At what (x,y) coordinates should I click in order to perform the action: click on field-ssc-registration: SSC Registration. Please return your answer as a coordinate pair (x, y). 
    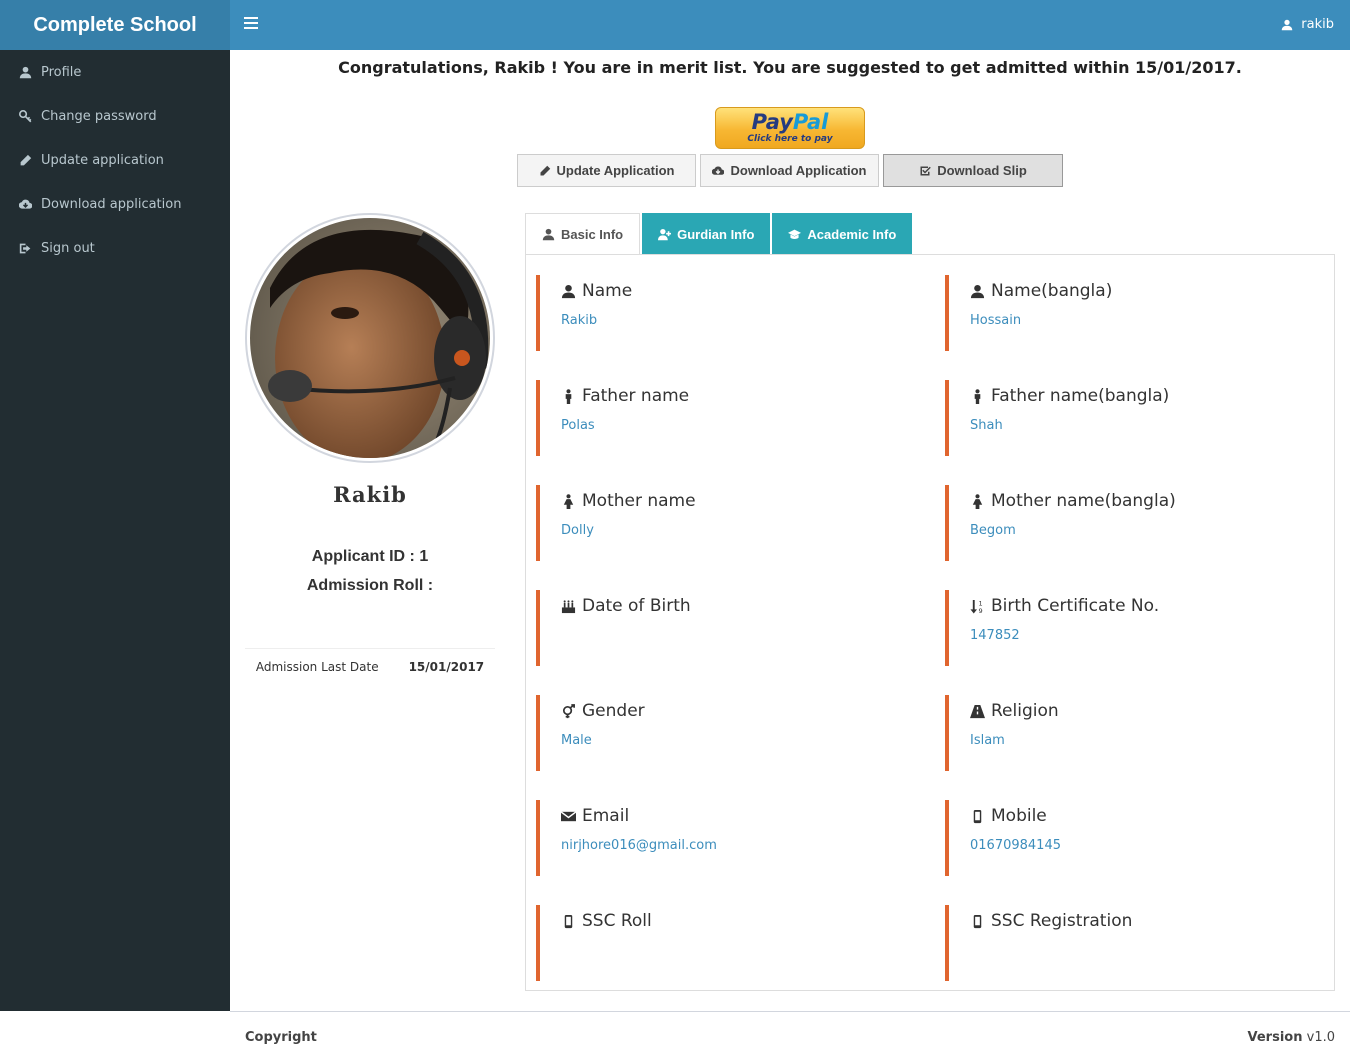
    Looking at the image, I should click on (1135, 943).